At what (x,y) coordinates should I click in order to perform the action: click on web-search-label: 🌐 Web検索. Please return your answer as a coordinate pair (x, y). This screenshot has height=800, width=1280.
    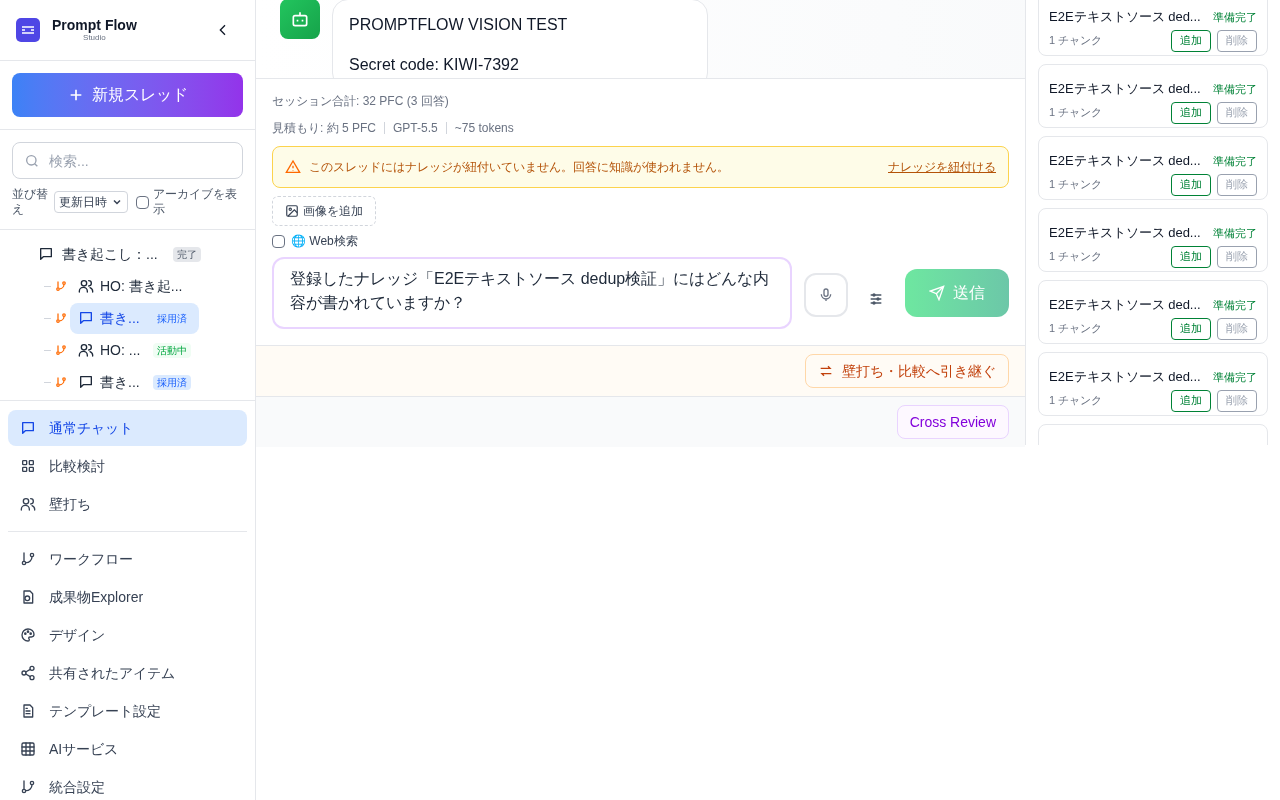
    Looking at the image, I should click on (324, 241).